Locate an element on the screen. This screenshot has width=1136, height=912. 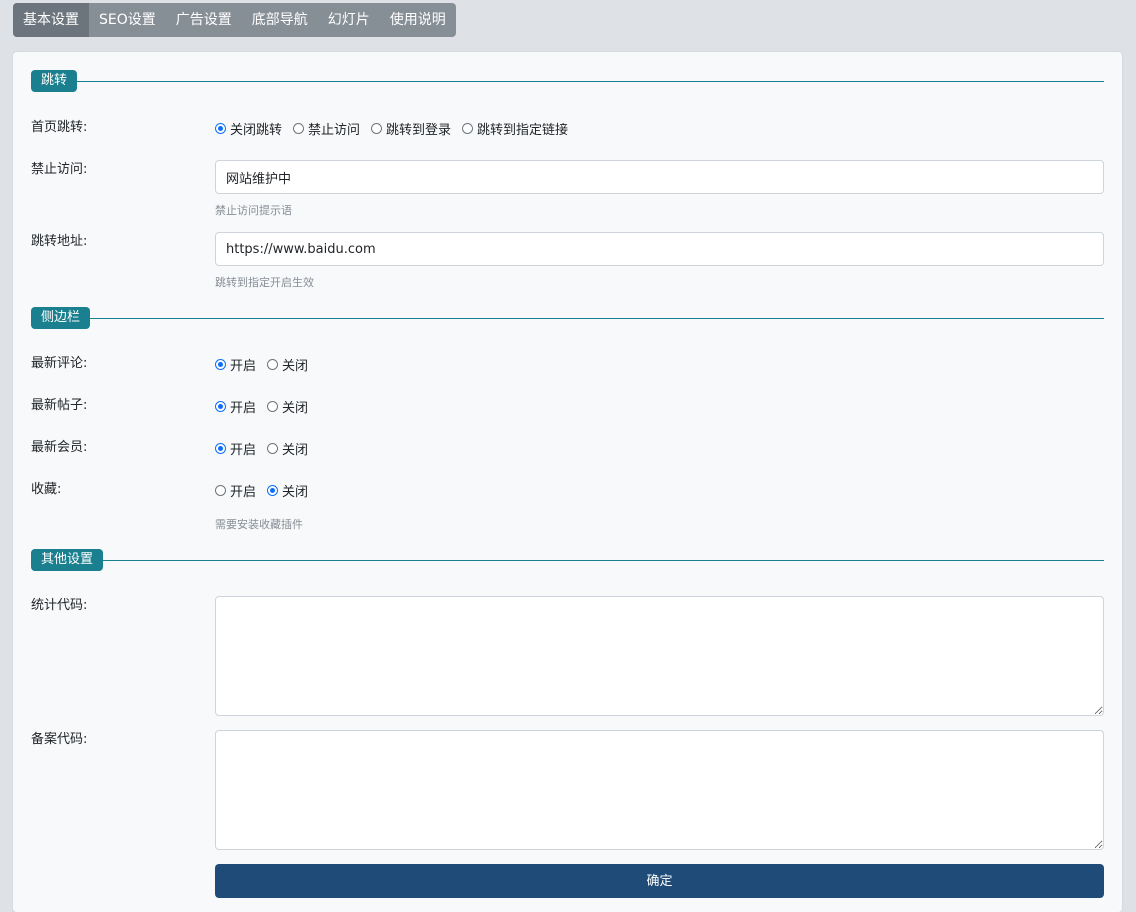
forbid-access-input is located at coordinates (659, 177).